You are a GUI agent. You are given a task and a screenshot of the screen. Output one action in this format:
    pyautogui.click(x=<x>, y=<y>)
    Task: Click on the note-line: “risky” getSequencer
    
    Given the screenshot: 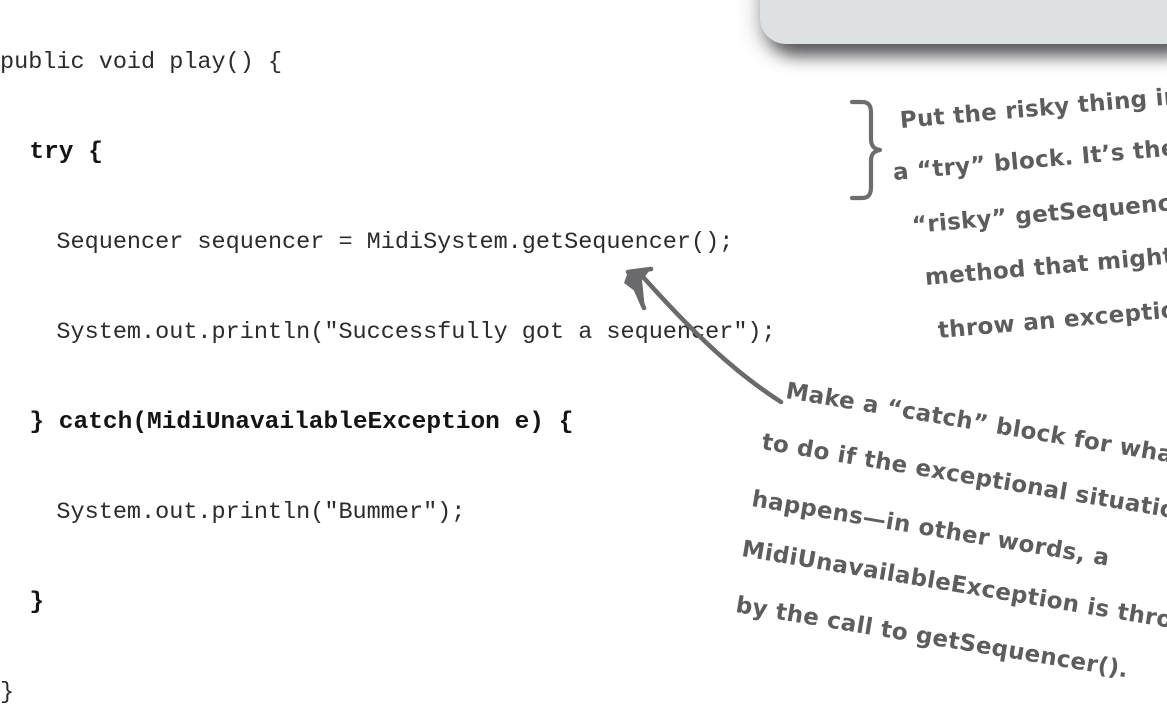 What is the action you would take?
    pyautogui.click(x=1038, y=213)
    